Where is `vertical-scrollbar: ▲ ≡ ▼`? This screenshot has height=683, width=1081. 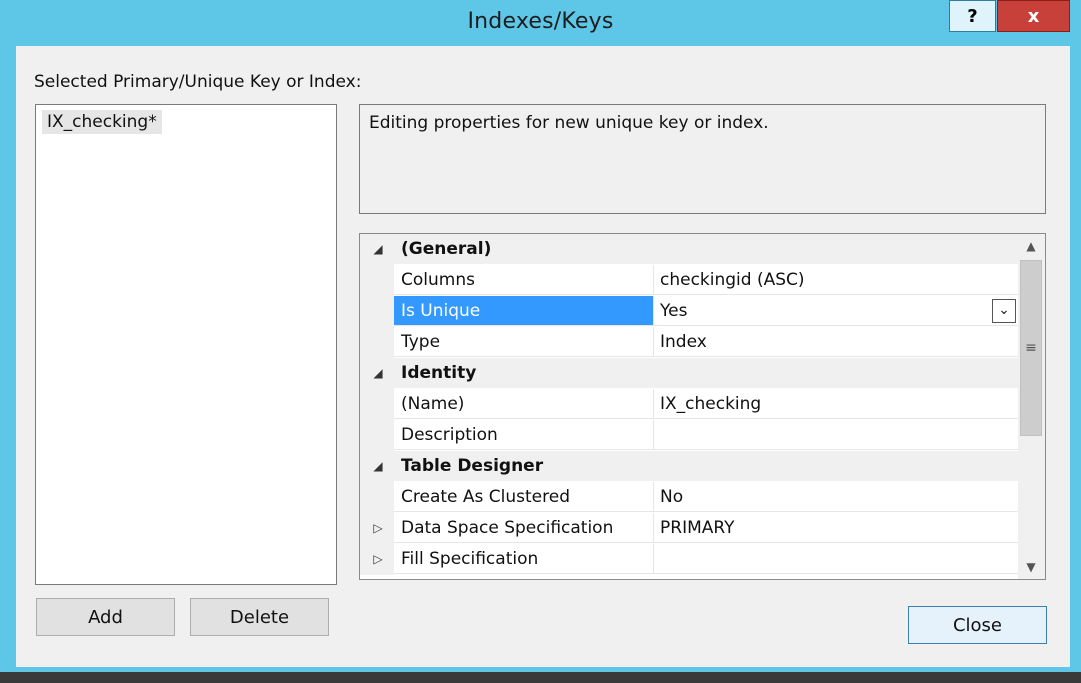
vertical-scrollbar: ▲ ≡ ▼ is located at coordinates (1031, 406).